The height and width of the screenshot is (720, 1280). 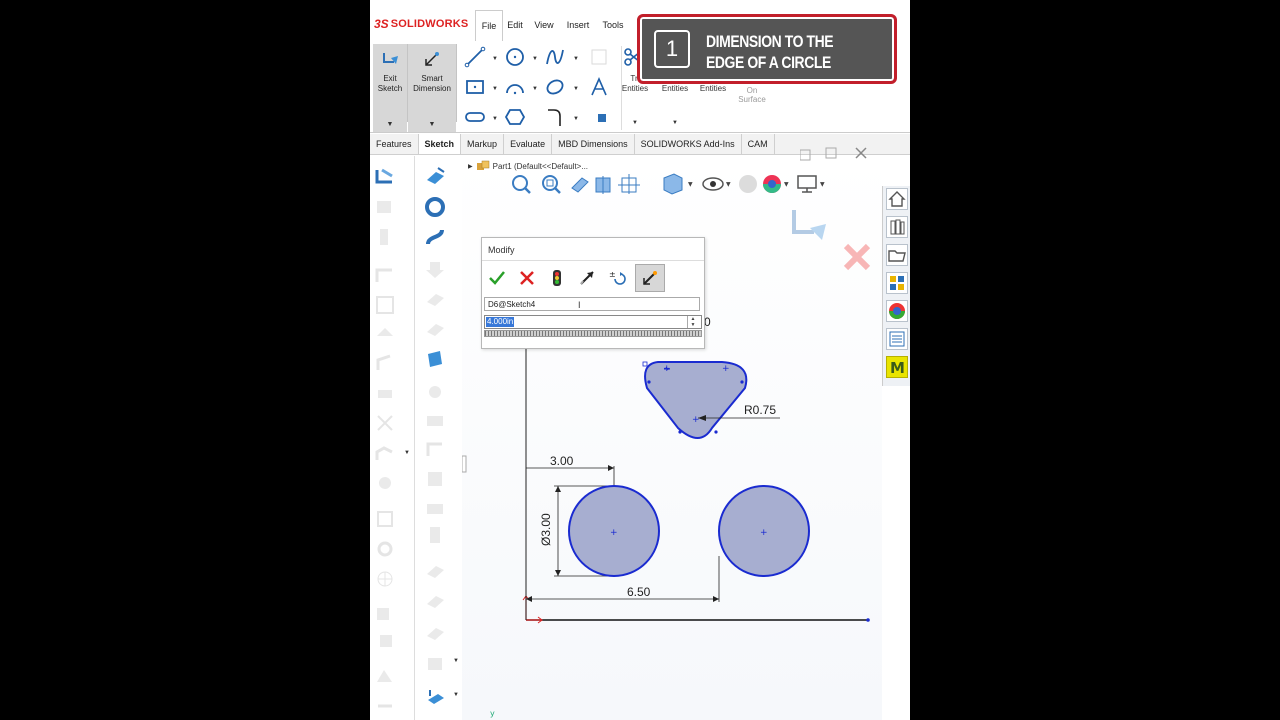 What do you see at coordinates (593, 293) in the screenshot?
I see `modify-dialog: Modify ± D6@Sketch4 I 4.000in ▲ ▼` at bounding box center [593, 293].